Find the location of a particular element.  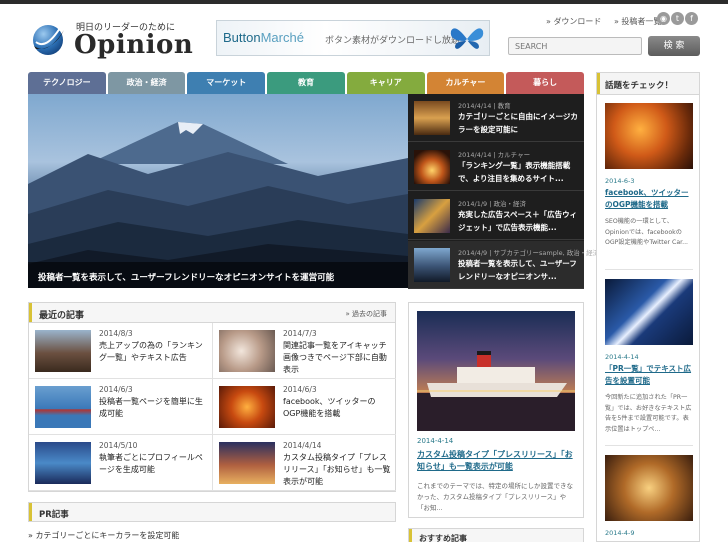

post-title: 投稿者一覧ページを簡単に生成可能 is located at coordinates (153, 408).